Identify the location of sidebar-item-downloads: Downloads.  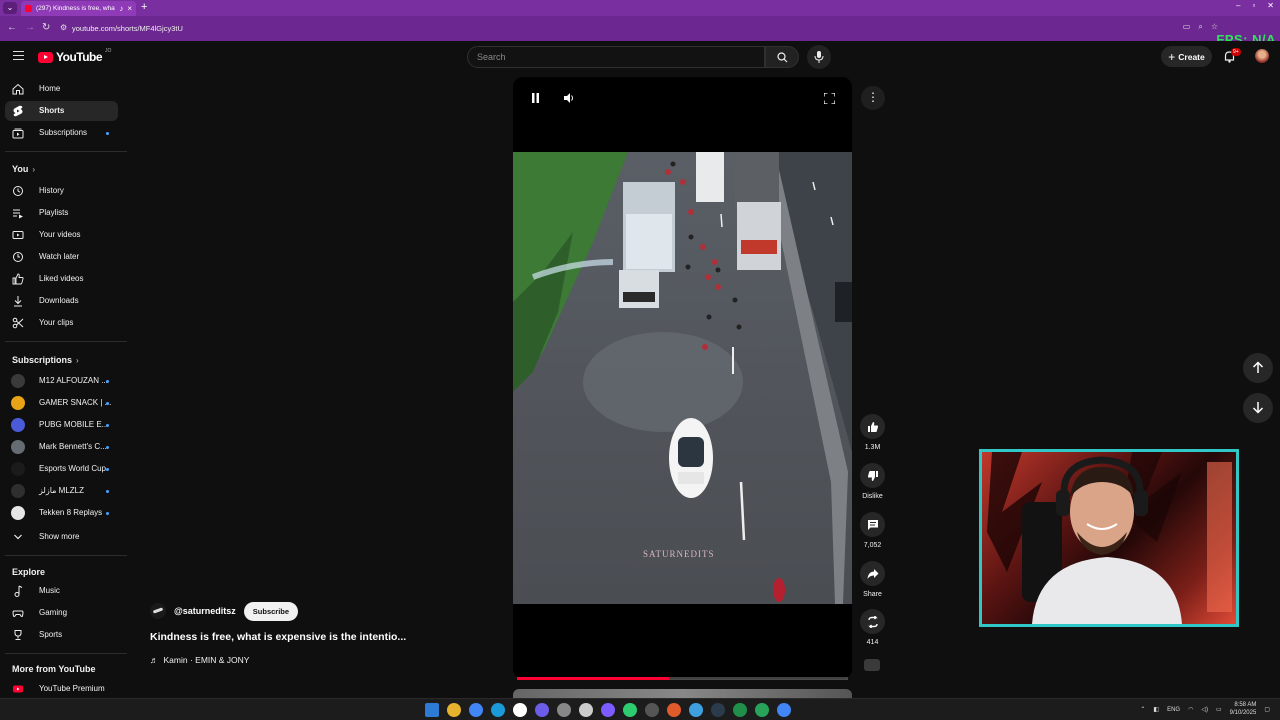
(61, 301).